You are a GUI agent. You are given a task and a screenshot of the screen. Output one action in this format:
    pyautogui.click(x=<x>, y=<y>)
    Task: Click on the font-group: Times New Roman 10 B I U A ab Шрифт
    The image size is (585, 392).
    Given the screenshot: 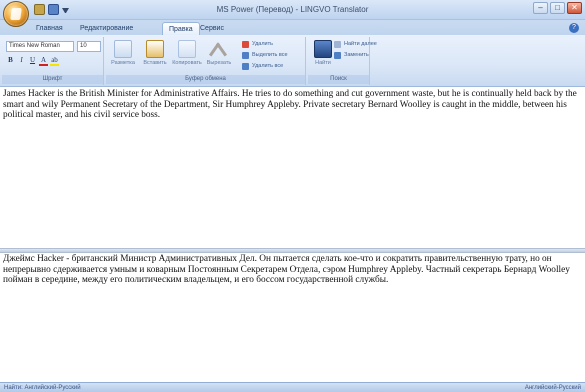 What is the action you would take?
    pyautogui.click(x=53, y=61)
    